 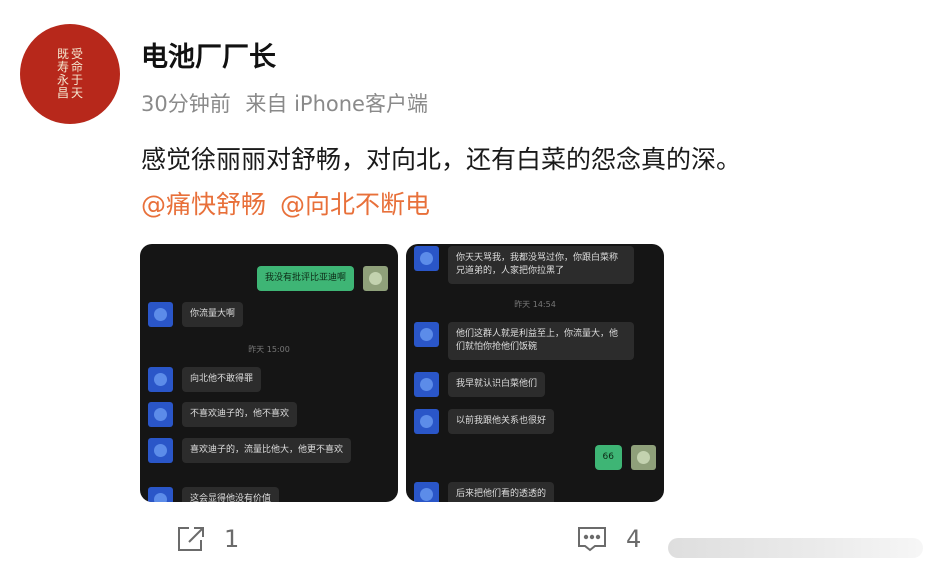 I want to click on post-source: 来自 iPhone客户端, so click(x=336, y=104).